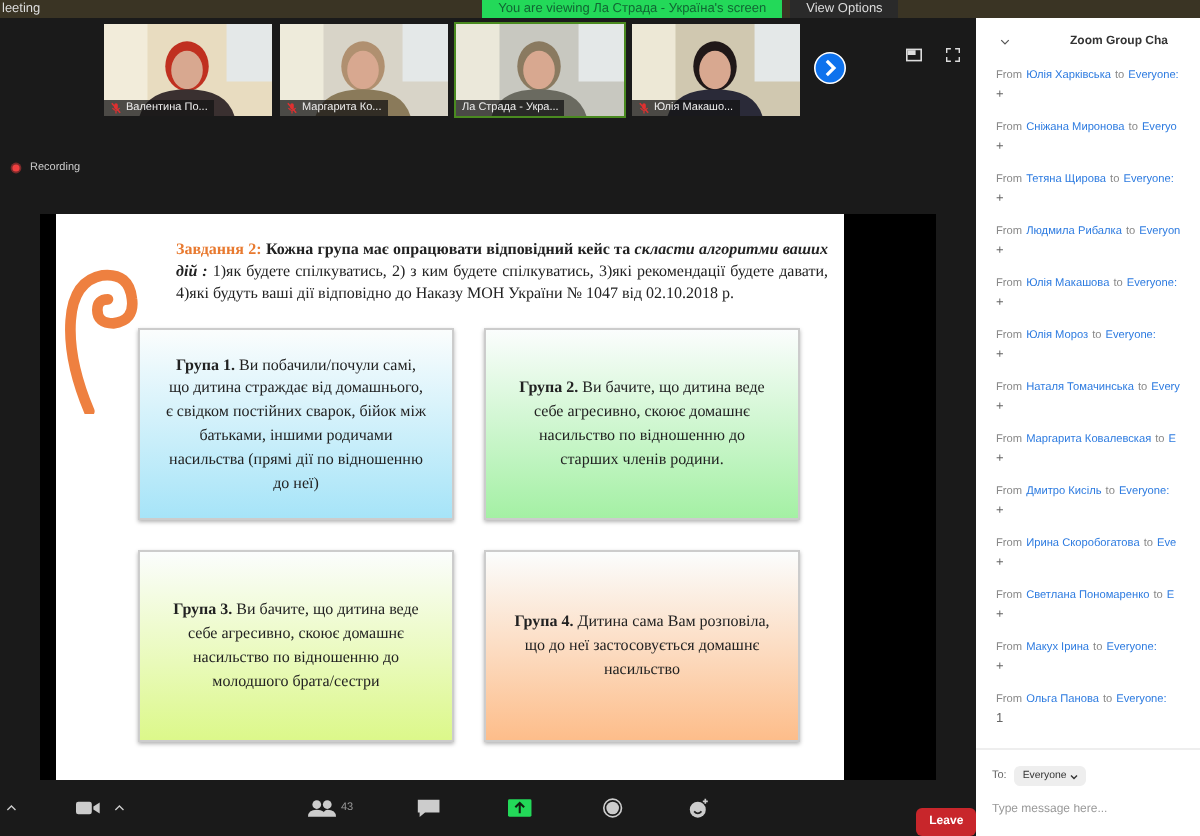  What do you see at coordinates (642, 646) in the screenshot?
I see `group-card: Група 4. Дитина сама Вам розповіла, що до неї застосовується домашнє насильство` at bounding box center [642, 646].